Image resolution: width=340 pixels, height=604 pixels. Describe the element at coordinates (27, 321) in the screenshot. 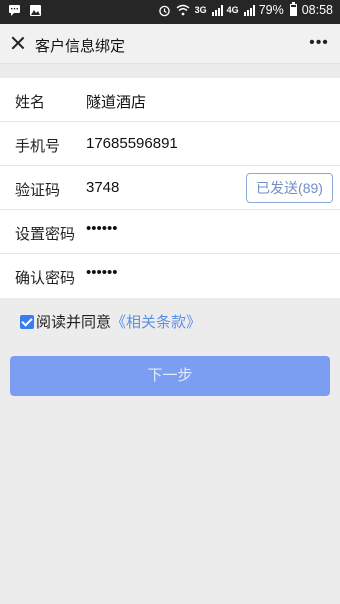

I see `agreement-checkbox` at that location.